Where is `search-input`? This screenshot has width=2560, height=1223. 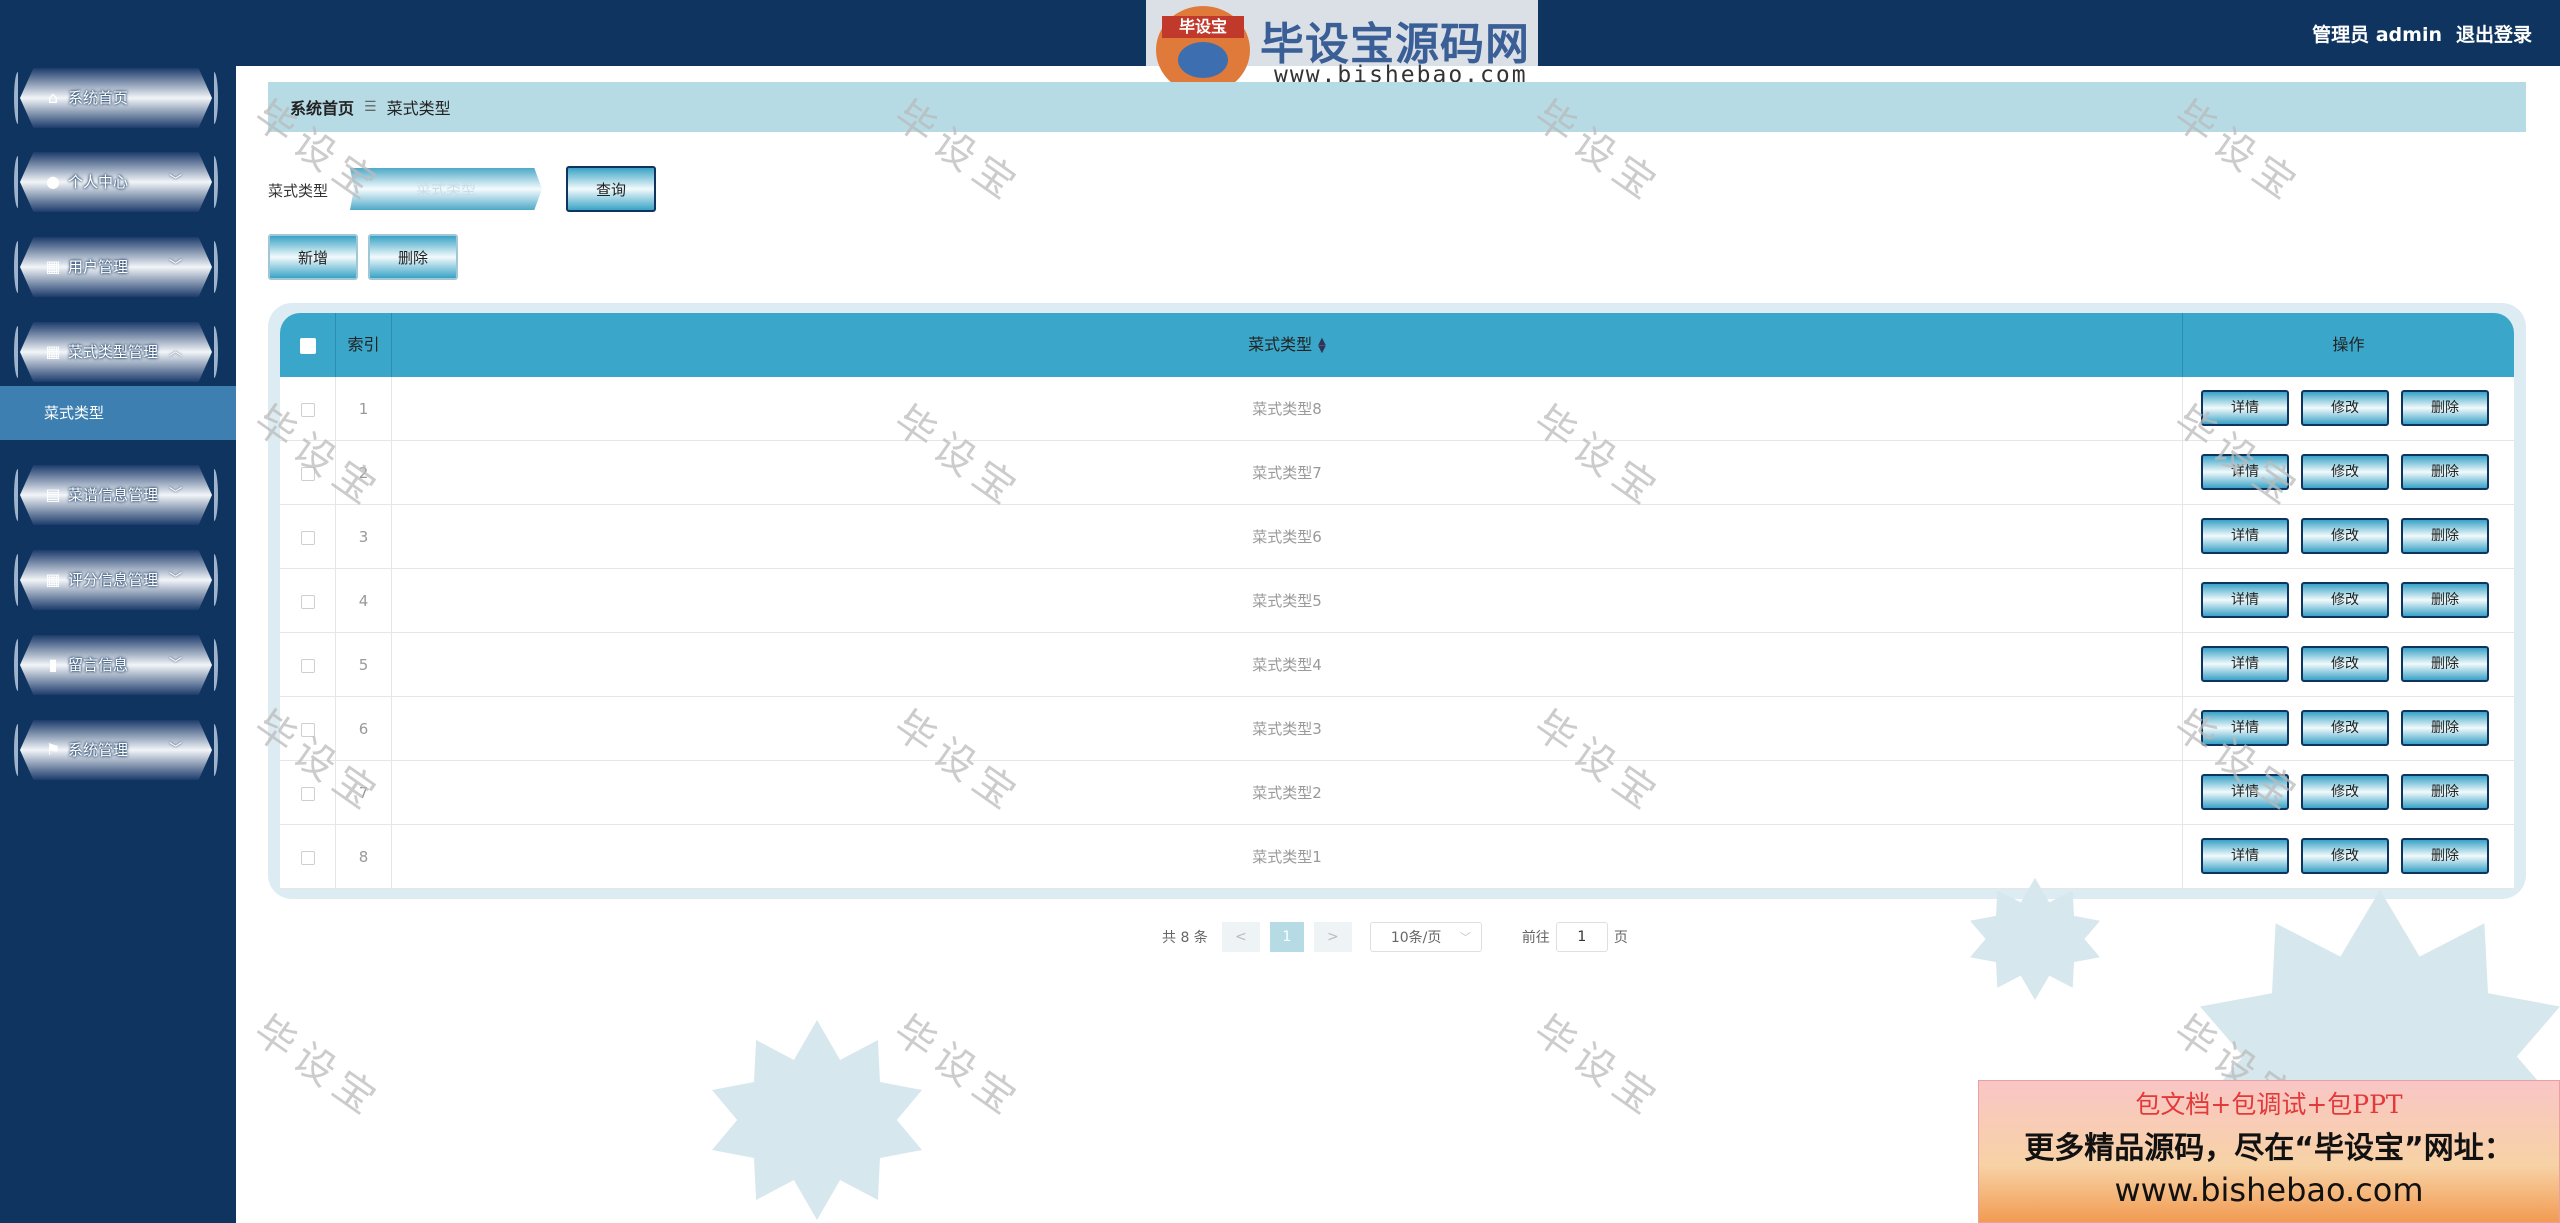 search-input is located at coordinates (446, 189).